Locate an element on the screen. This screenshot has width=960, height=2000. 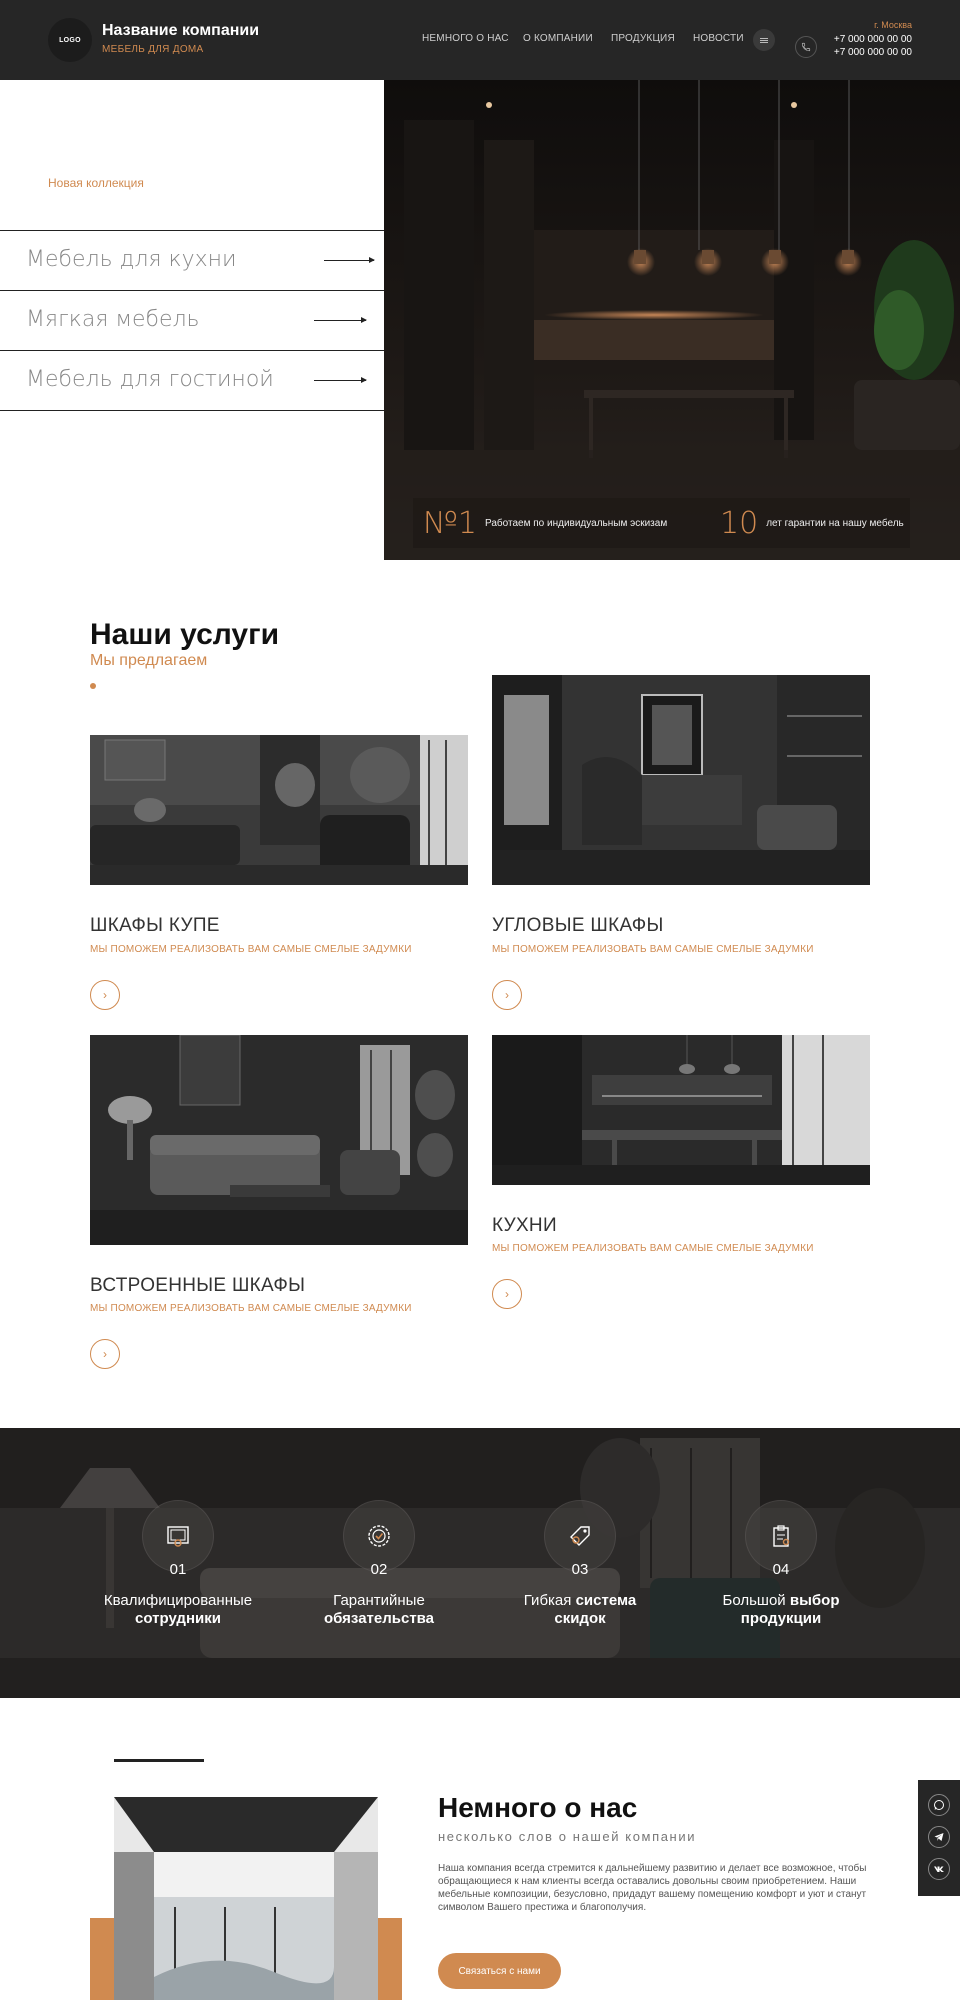
category-label: Мебель для кухни is located at coordinates (131, 259).